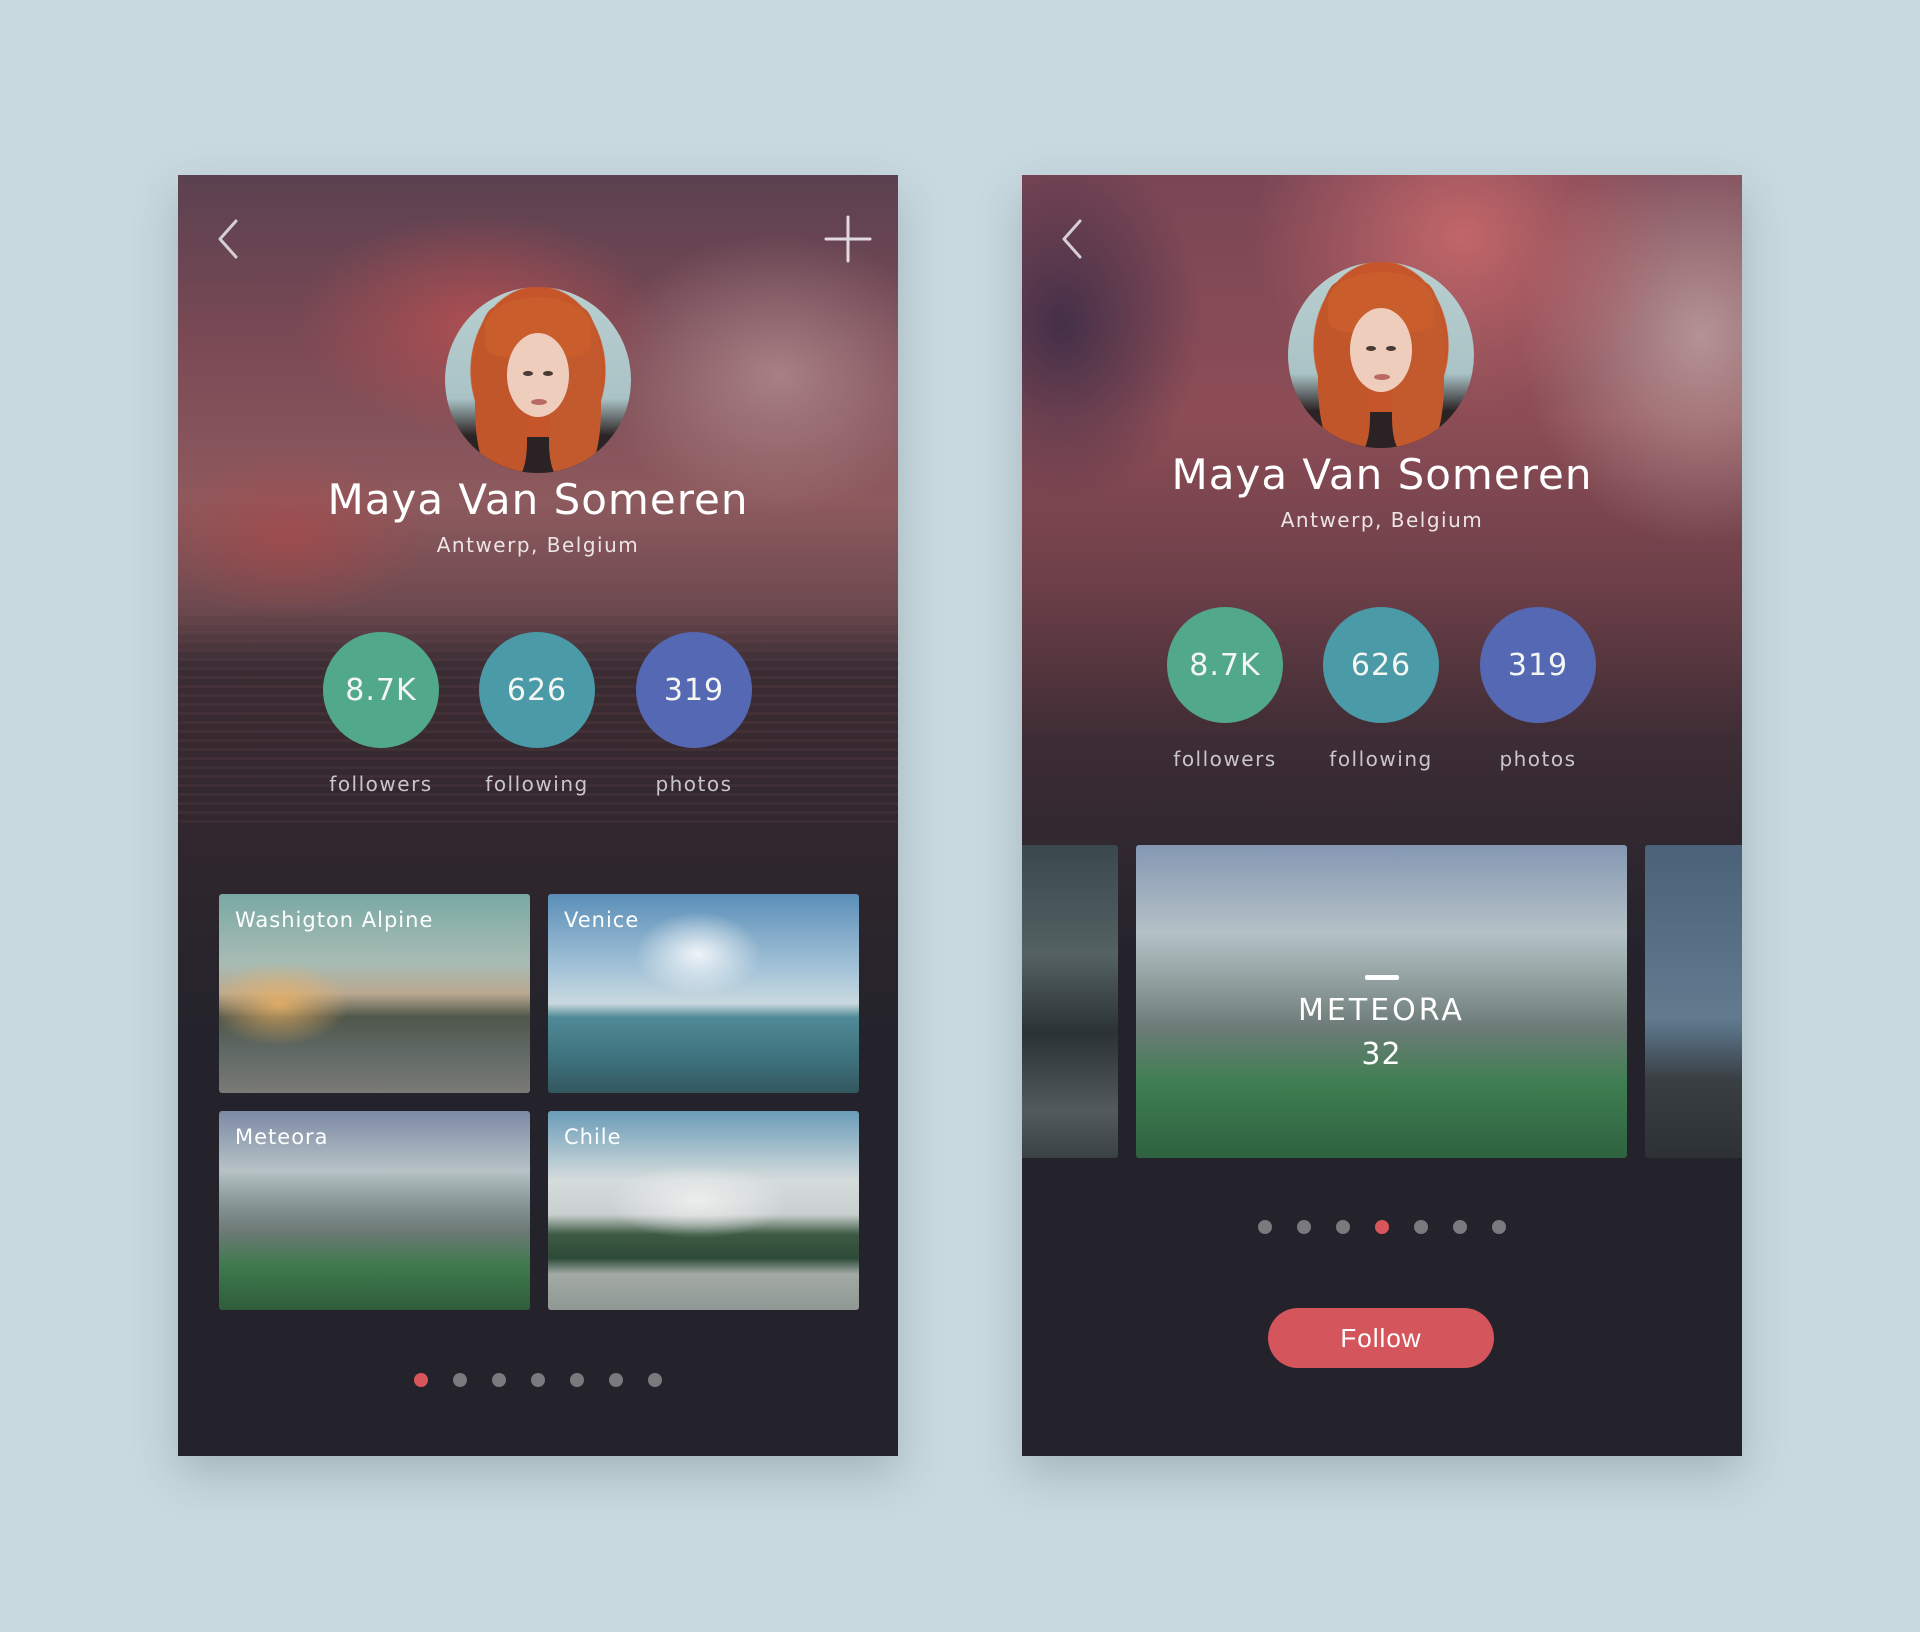 The width and height of the screenshot is (1920, 1632). I want to click on album-tile-chile: Chile, so click(703, 1210).